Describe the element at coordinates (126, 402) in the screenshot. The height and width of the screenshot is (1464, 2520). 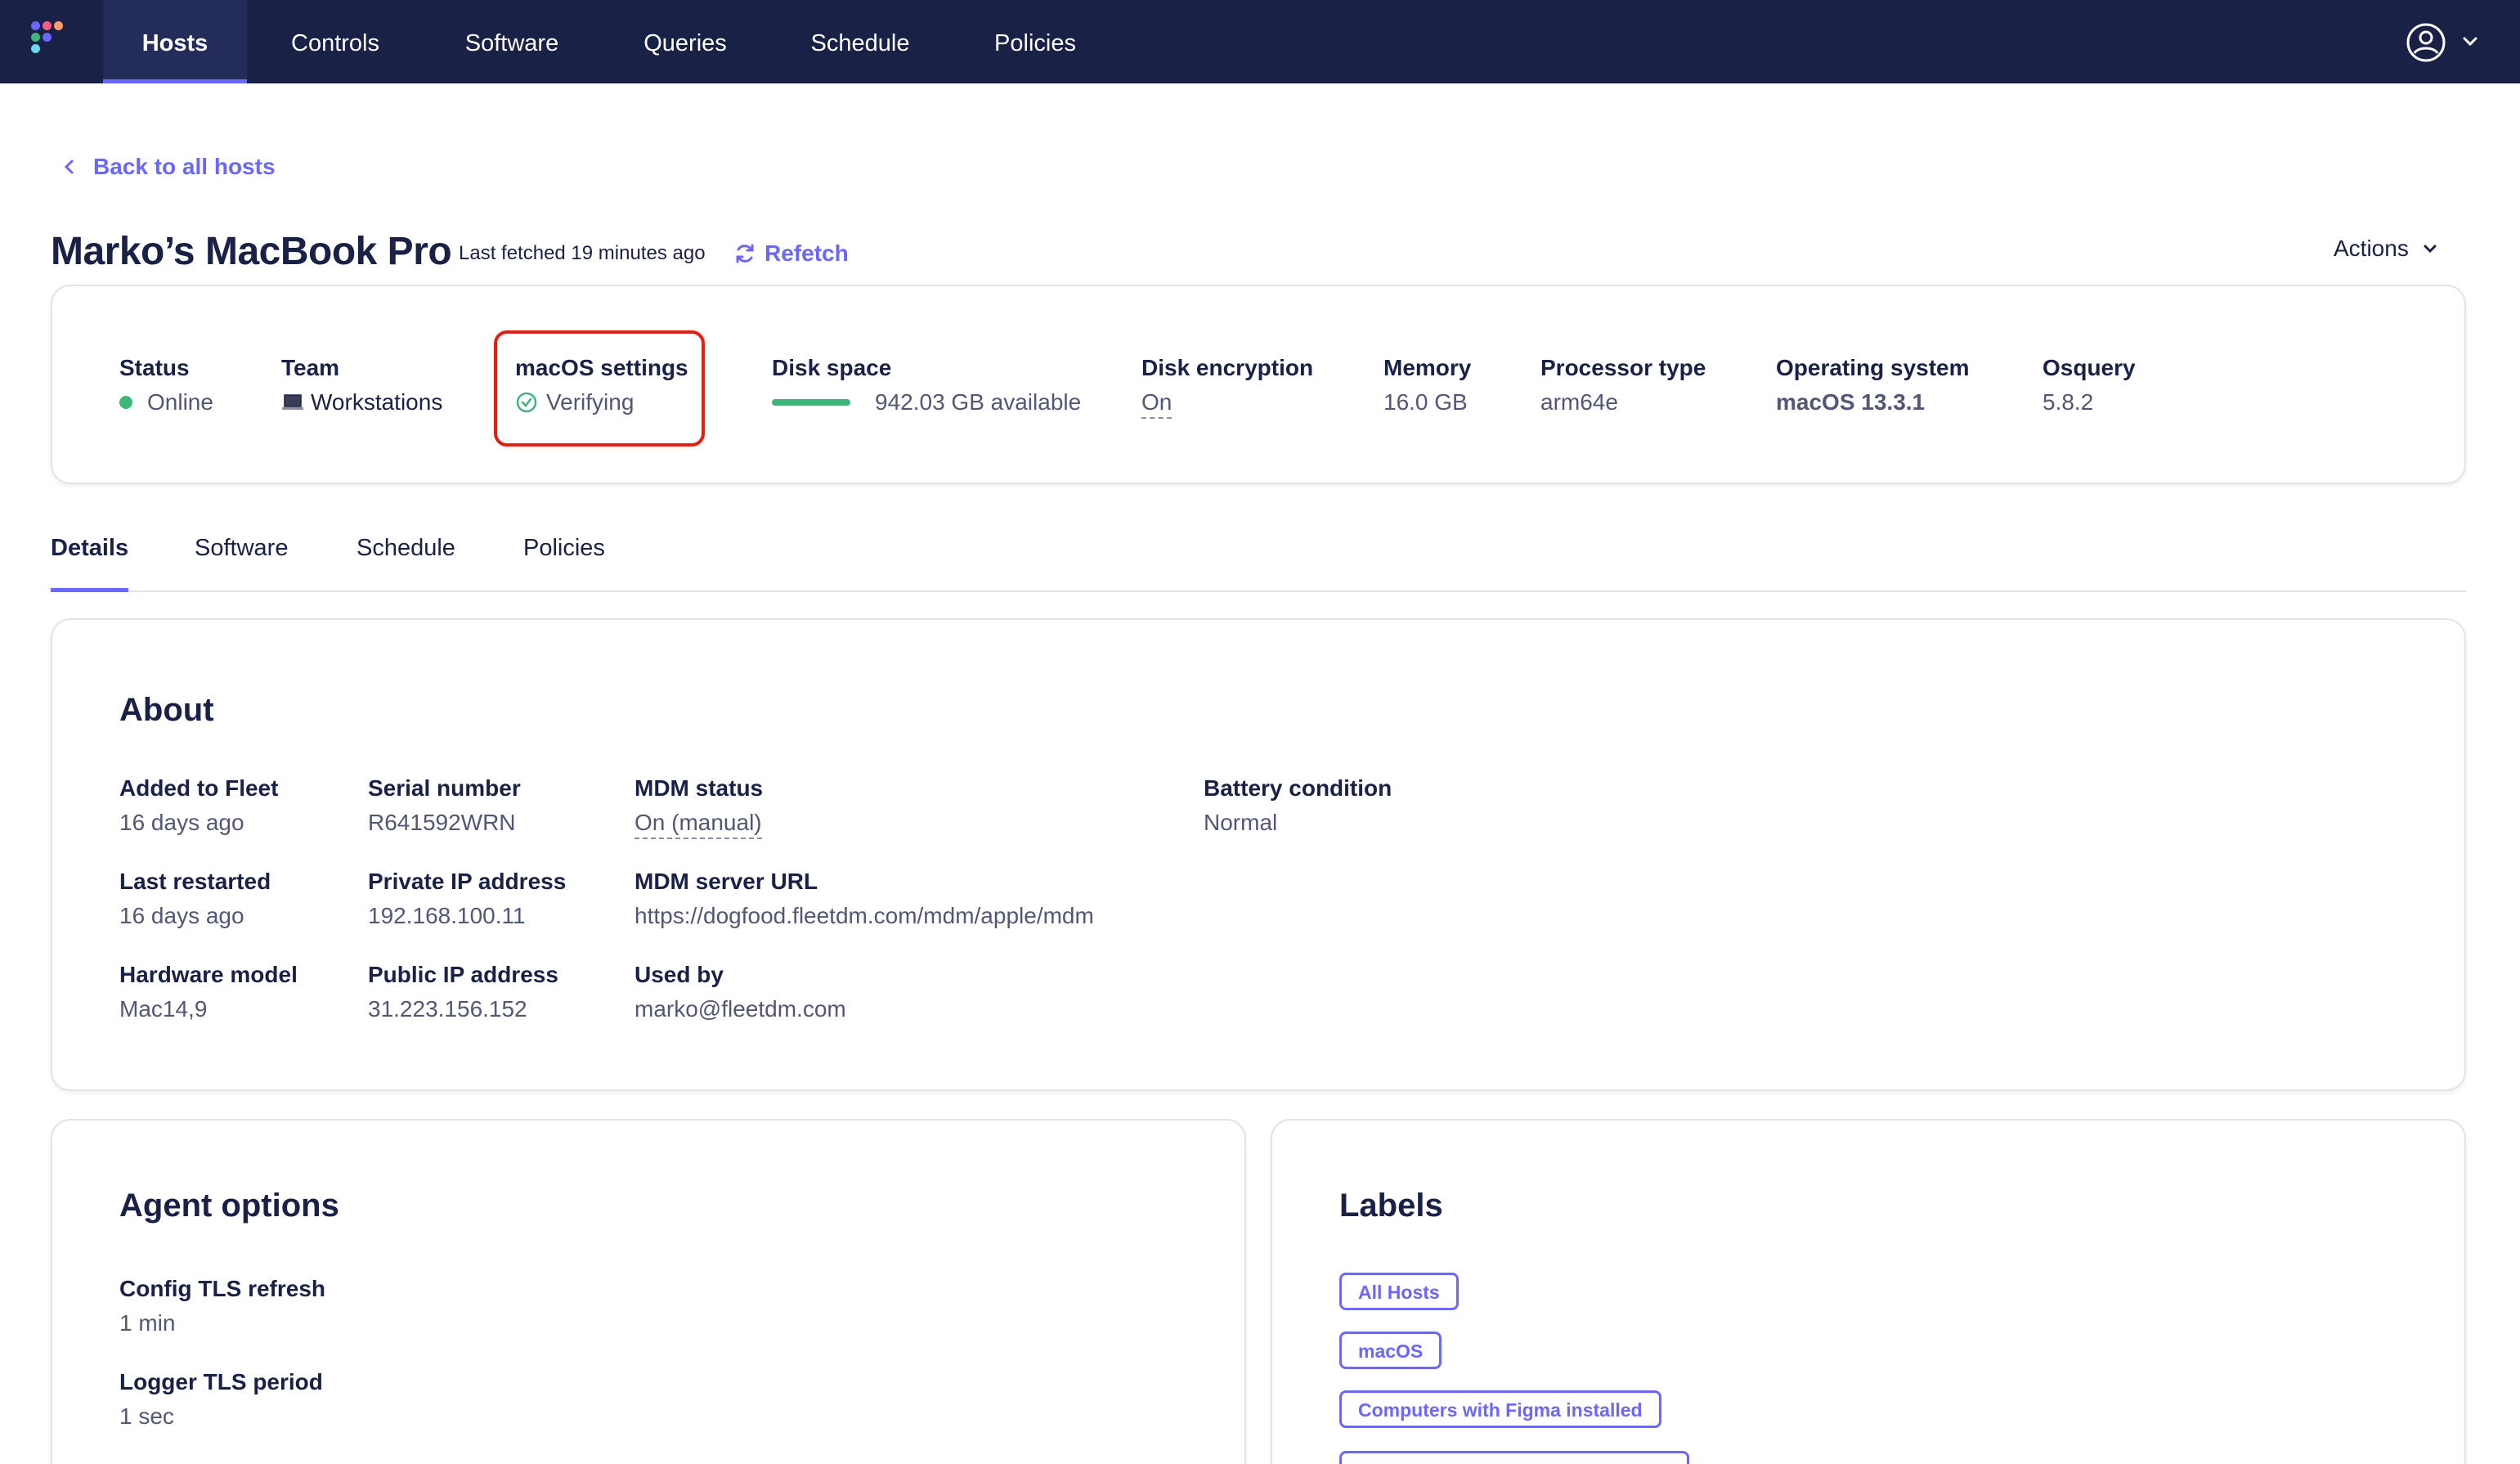
I see `online-dot-icon` at that location.